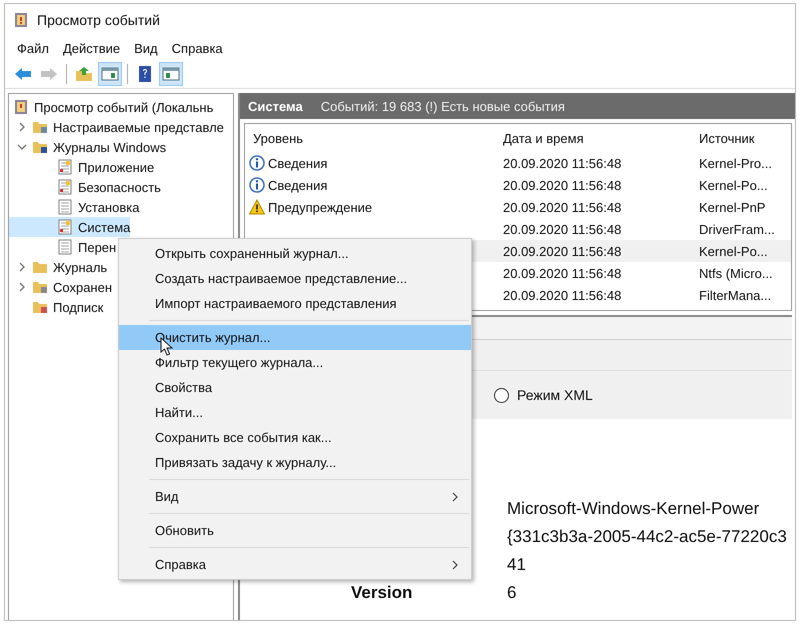  I want to click on column-header: Уровень, so click(370, 138).